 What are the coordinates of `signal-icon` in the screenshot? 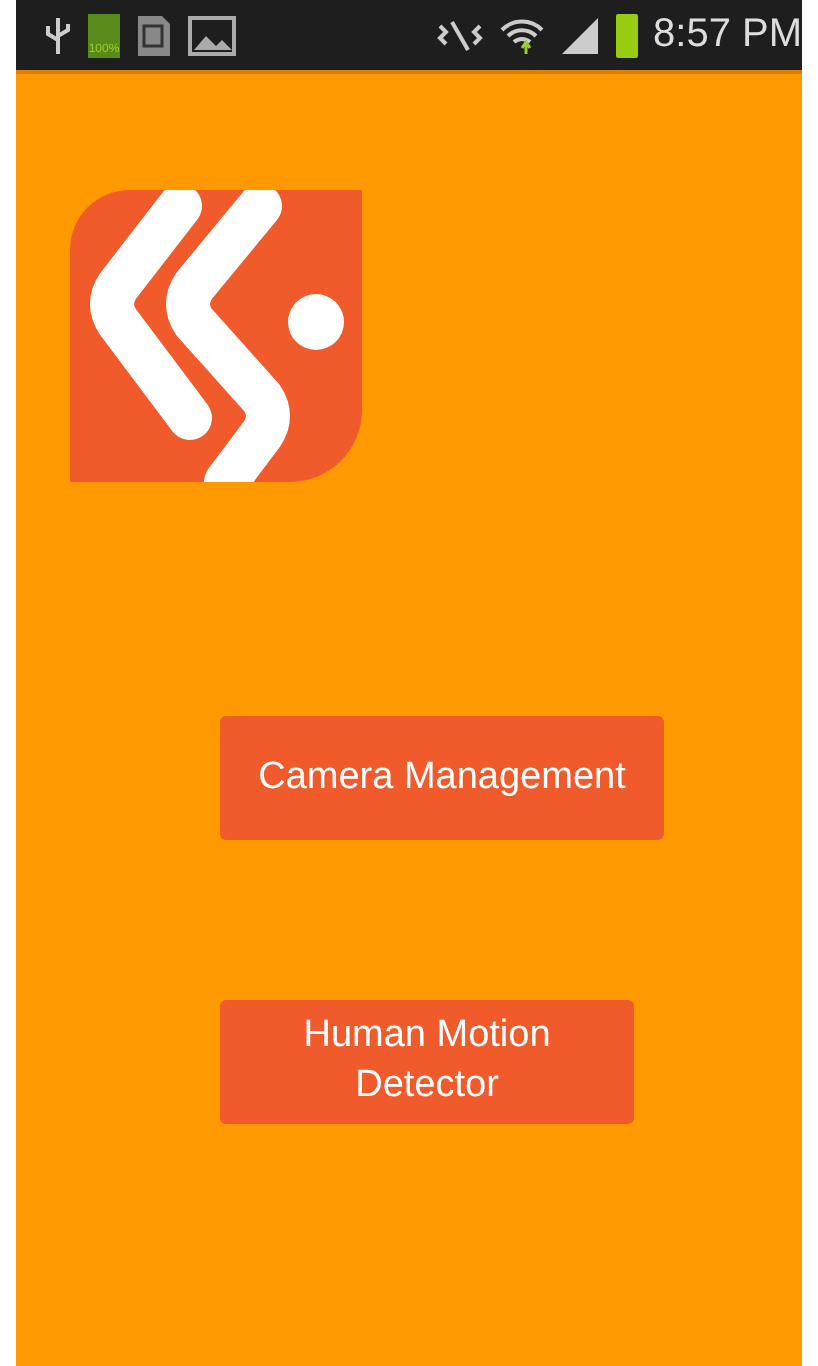 It's located at (579, 35).